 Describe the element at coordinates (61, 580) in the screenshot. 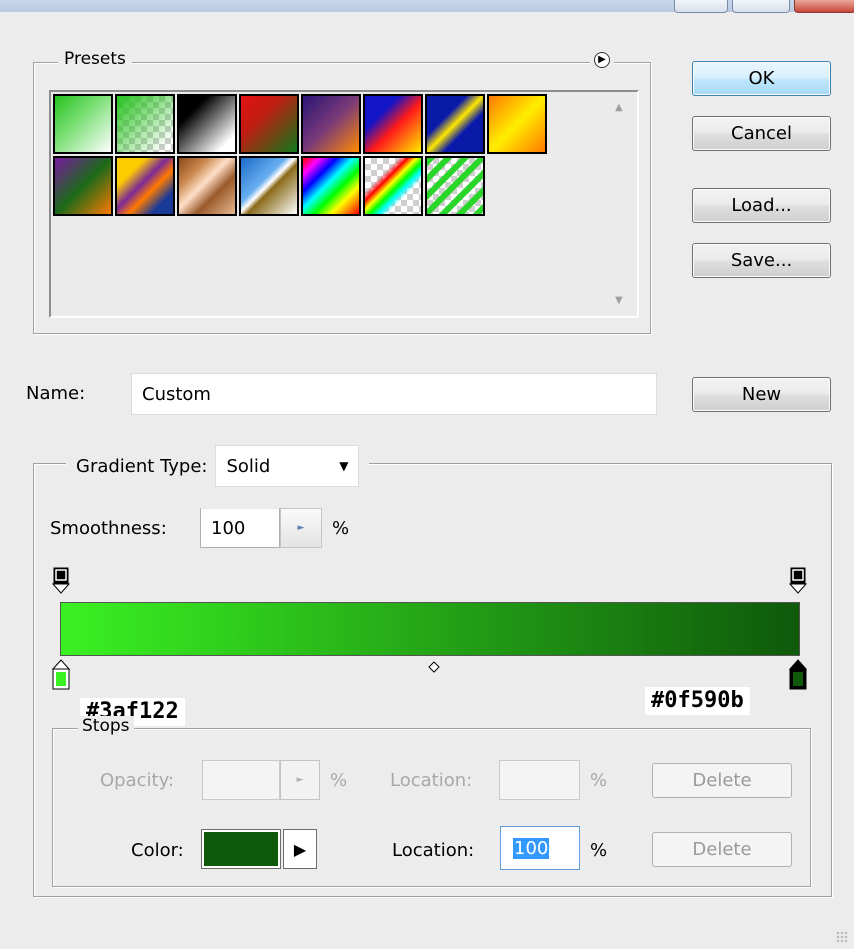

I see `opacity-stop-left` at that location.